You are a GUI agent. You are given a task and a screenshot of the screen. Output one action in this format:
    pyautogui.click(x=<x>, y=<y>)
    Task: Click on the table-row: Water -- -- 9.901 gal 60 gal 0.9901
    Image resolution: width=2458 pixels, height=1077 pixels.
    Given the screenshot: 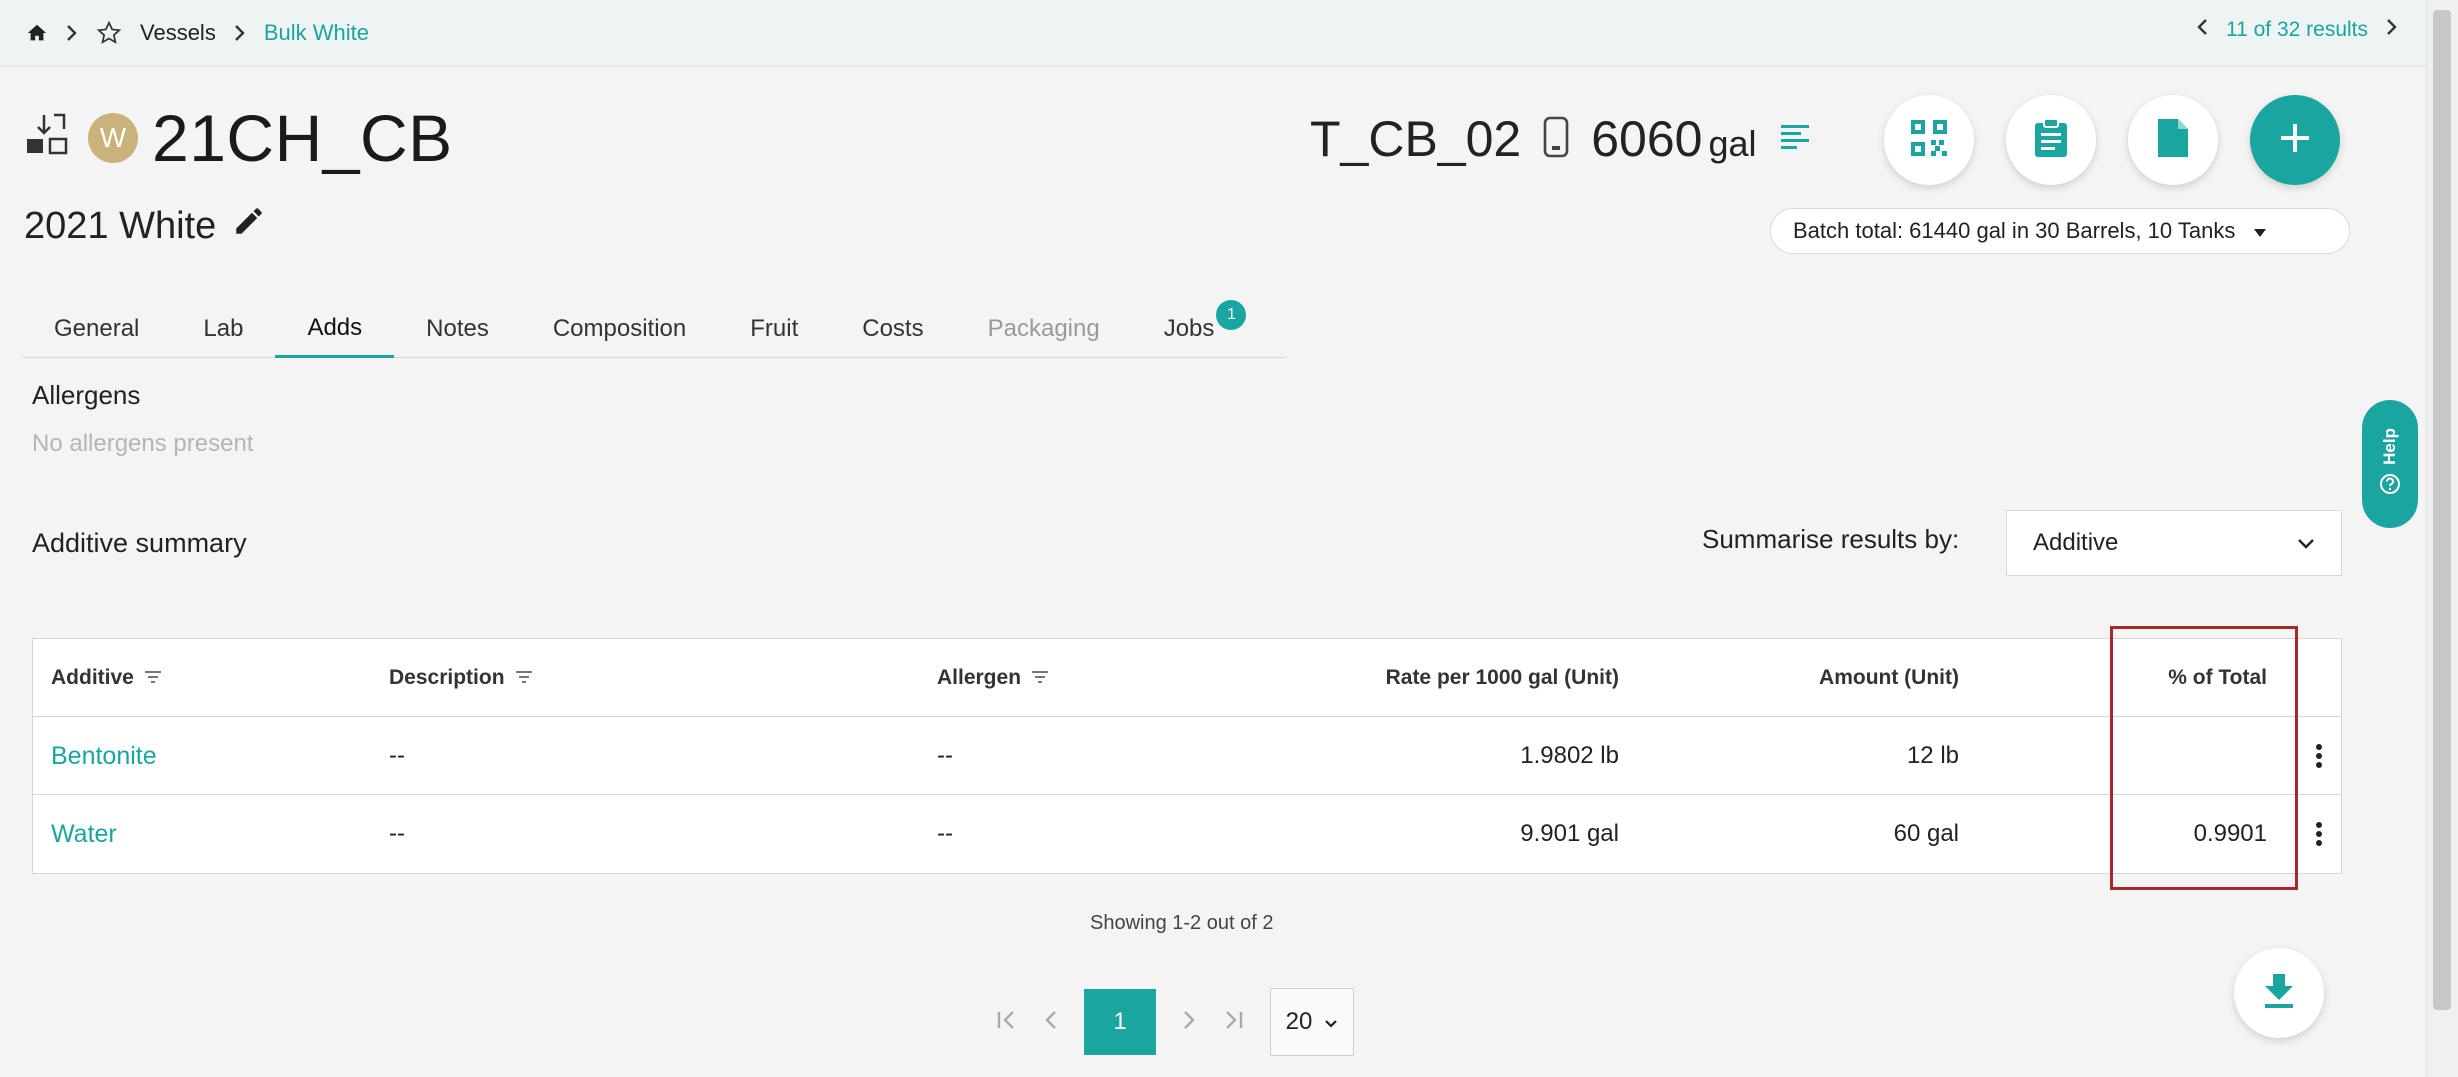 What is the action you would take?
    pyautogui.click(x=1187, y=834)
    